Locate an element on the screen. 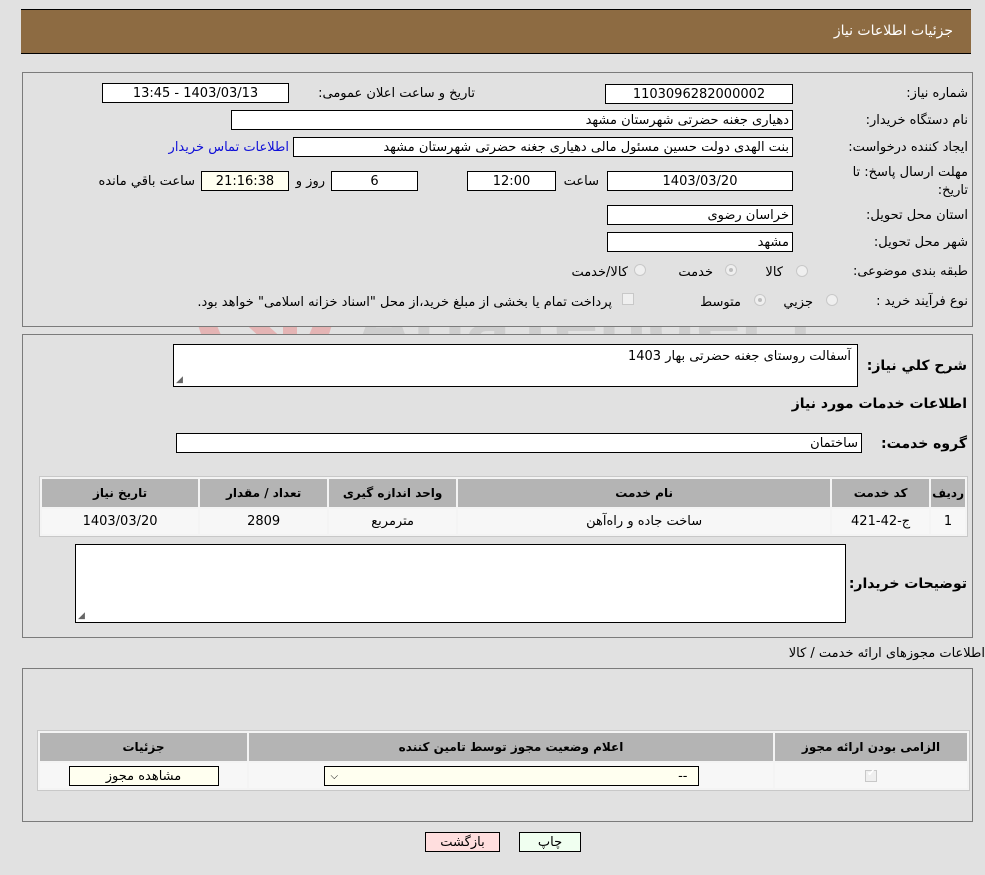  license-status-value: -- is located at coordinates (683, 776).